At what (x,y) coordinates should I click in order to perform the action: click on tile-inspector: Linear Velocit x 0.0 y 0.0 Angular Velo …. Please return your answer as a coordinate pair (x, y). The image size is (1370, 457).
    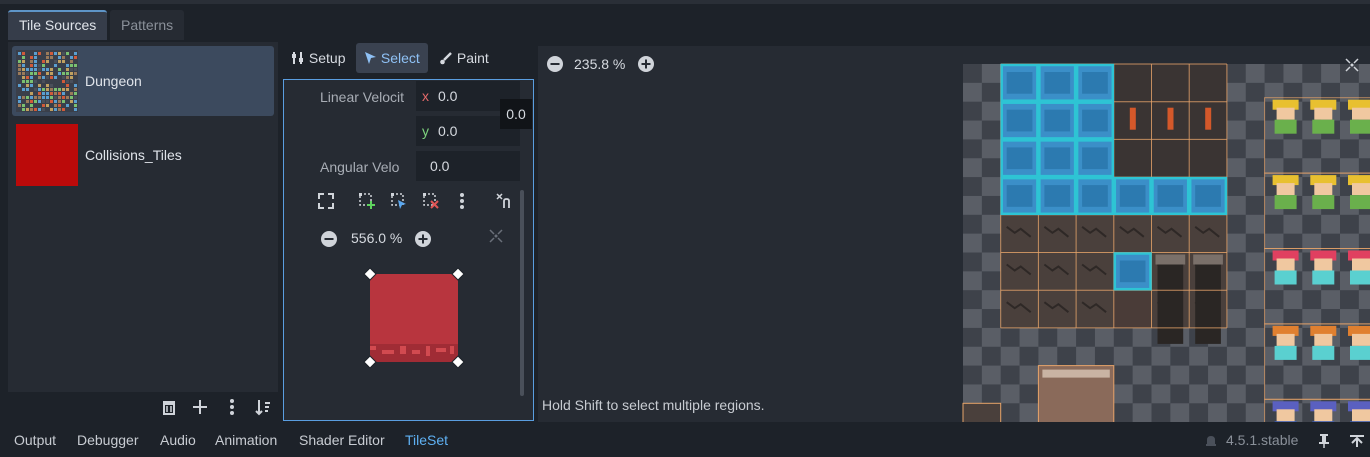
    Looking at the image, I should click on (408, 250).